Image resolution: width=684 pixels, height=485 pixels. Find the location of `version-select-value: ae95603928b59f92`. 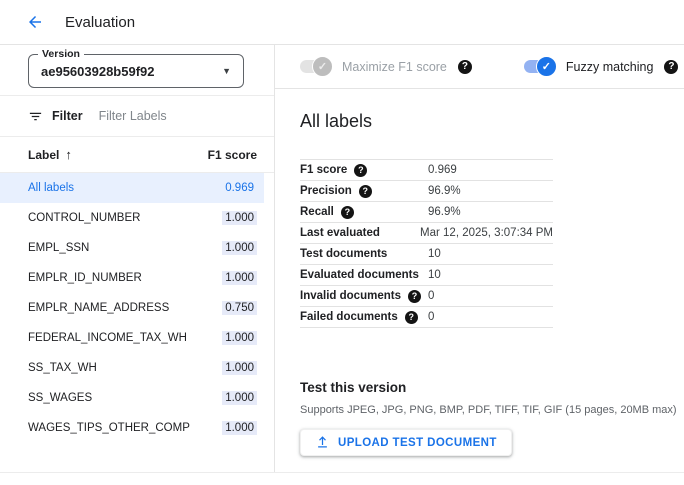

version-select-value: ae95603928b59f92 is located at coordinates (98, 71).